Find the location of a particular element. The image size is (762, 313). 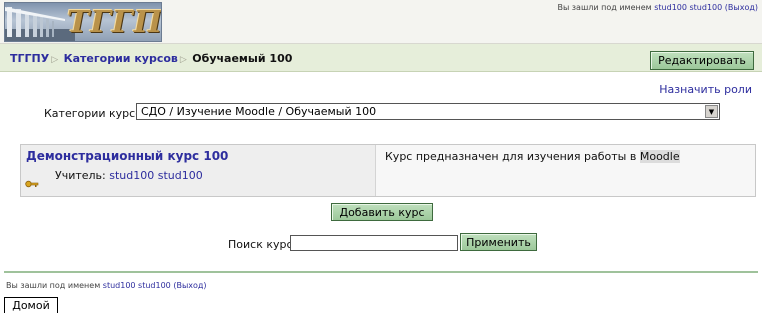

edit-button: Редактировать is located at coordinates (702, 60).